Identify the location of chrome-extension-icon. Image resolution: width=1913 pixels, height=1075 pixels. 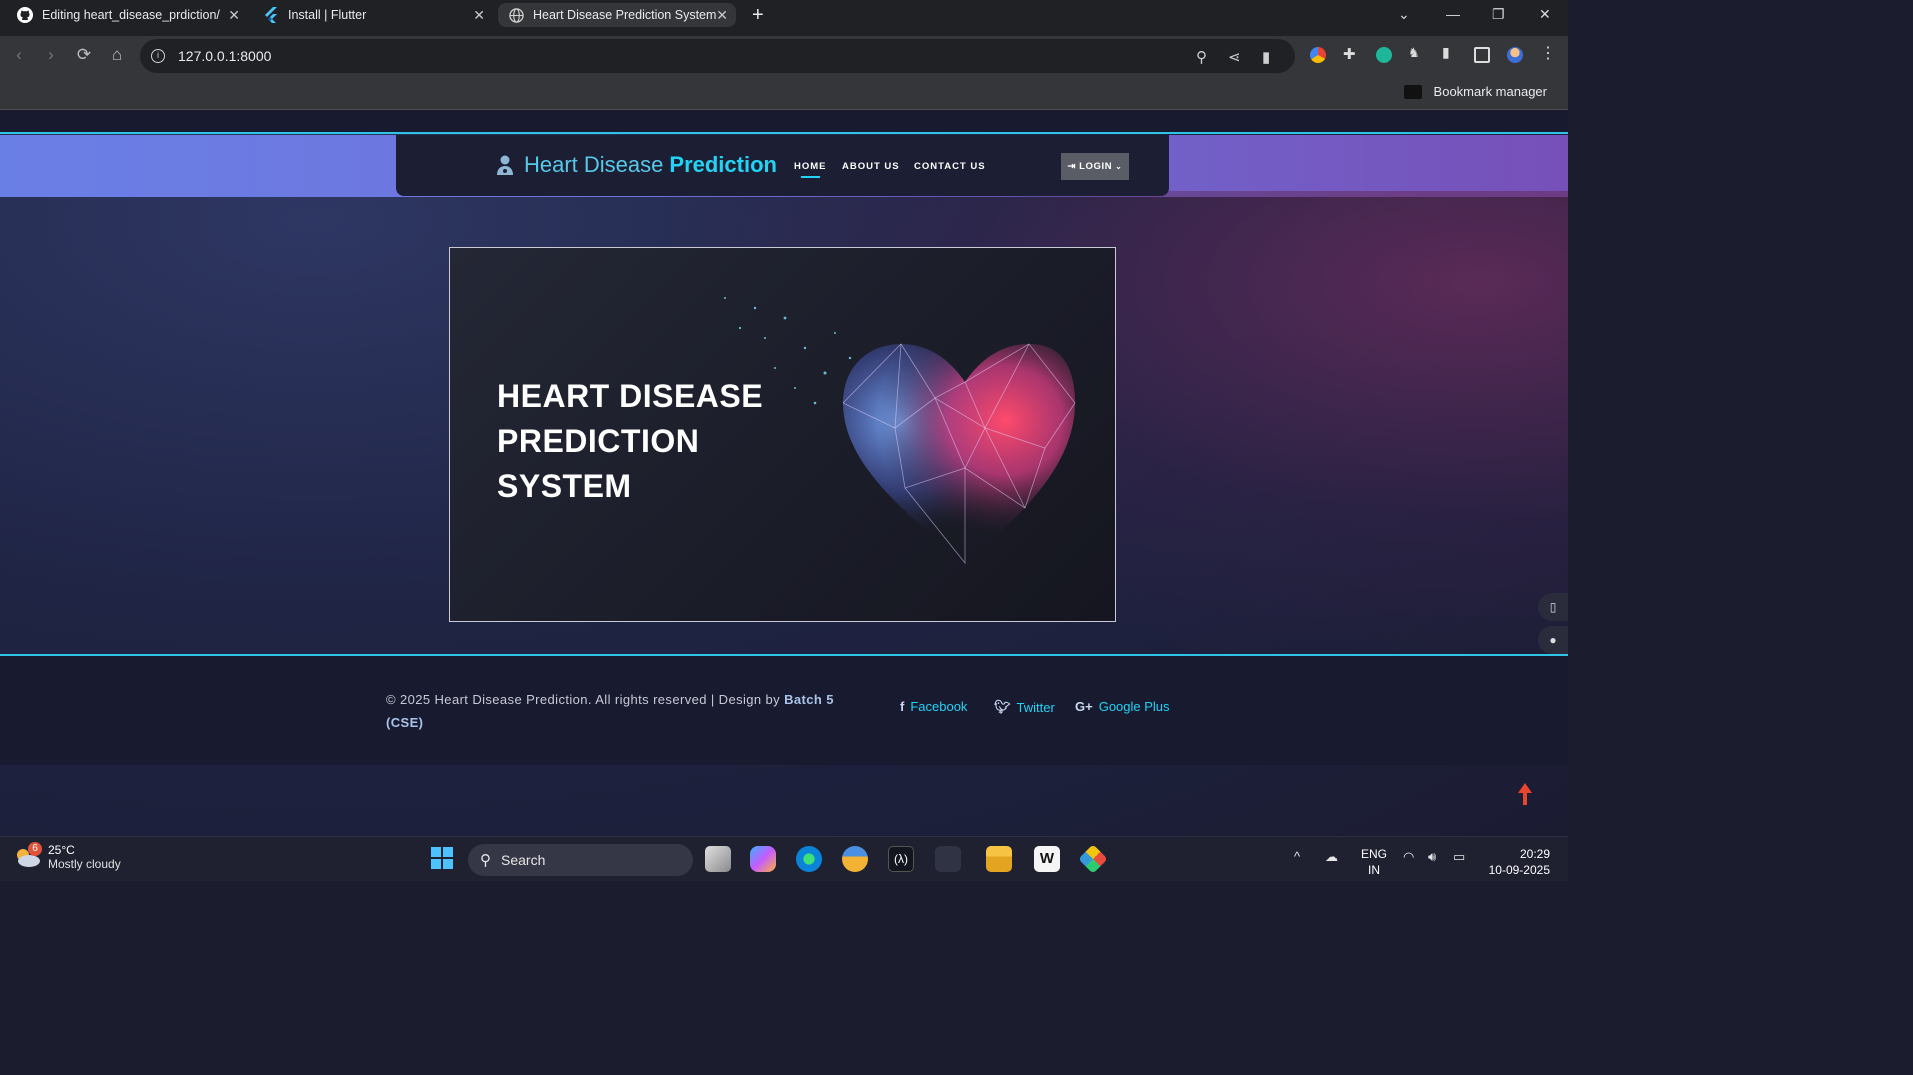
(1318, 55).